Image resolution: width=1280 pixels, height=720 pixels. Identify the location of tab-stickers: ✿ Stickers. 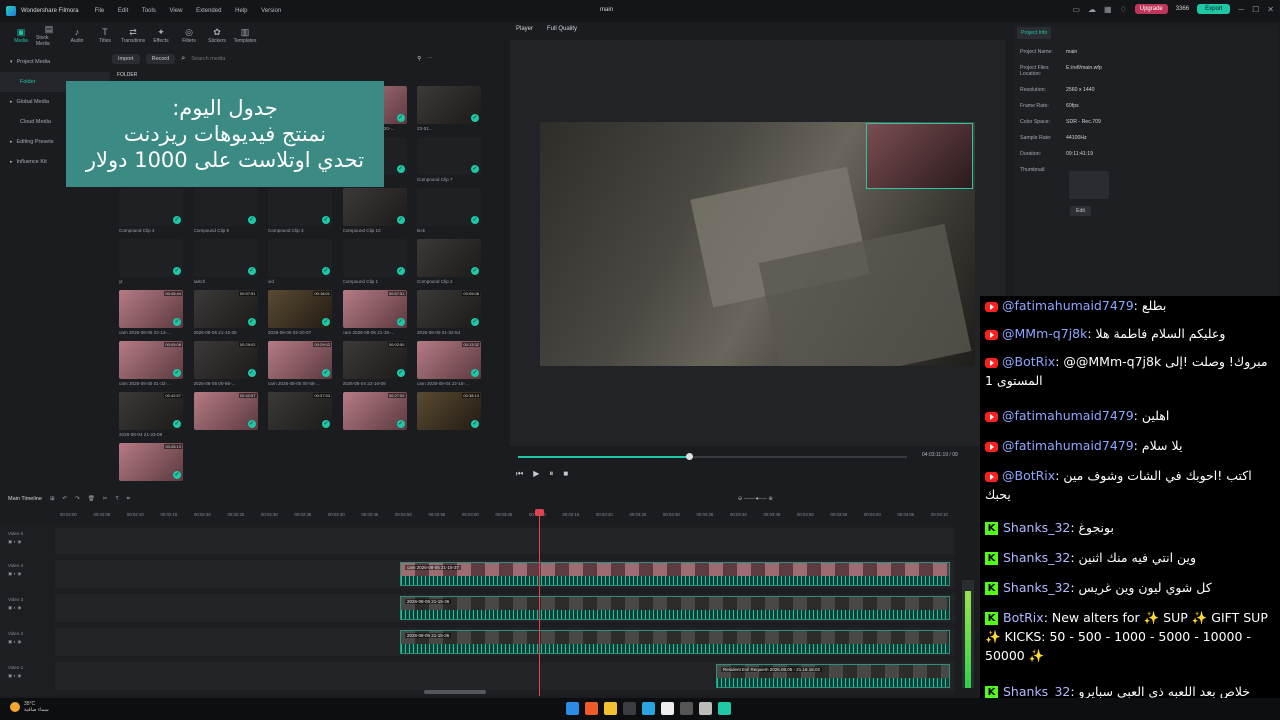
(217, 35).